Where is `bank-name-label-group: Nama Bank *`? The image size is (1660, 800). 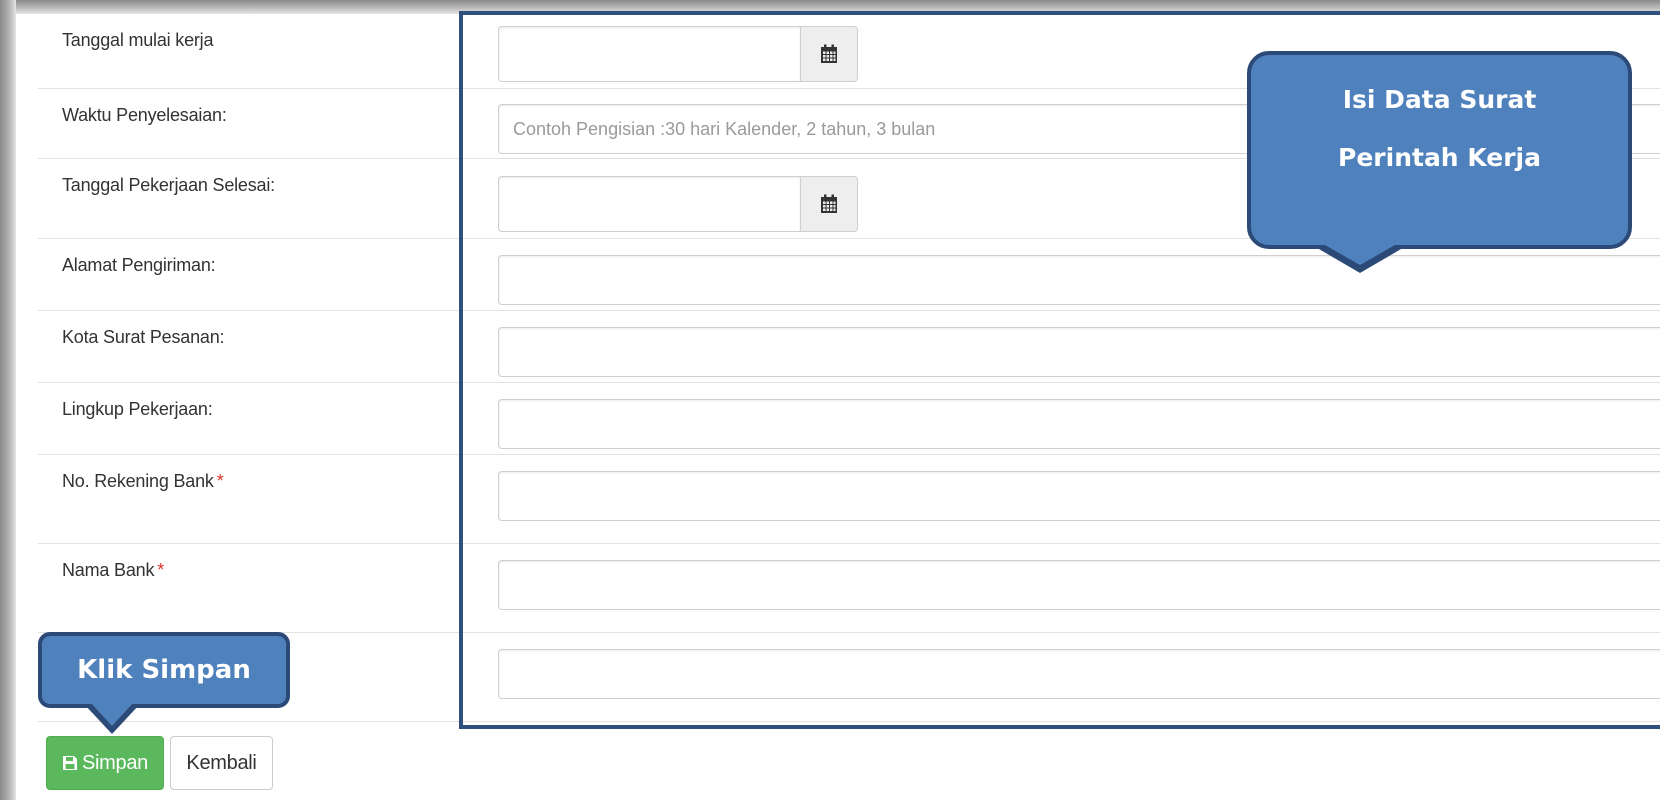
bank-name-label-group: Nama Bank * is located at coordinates (113, 570).